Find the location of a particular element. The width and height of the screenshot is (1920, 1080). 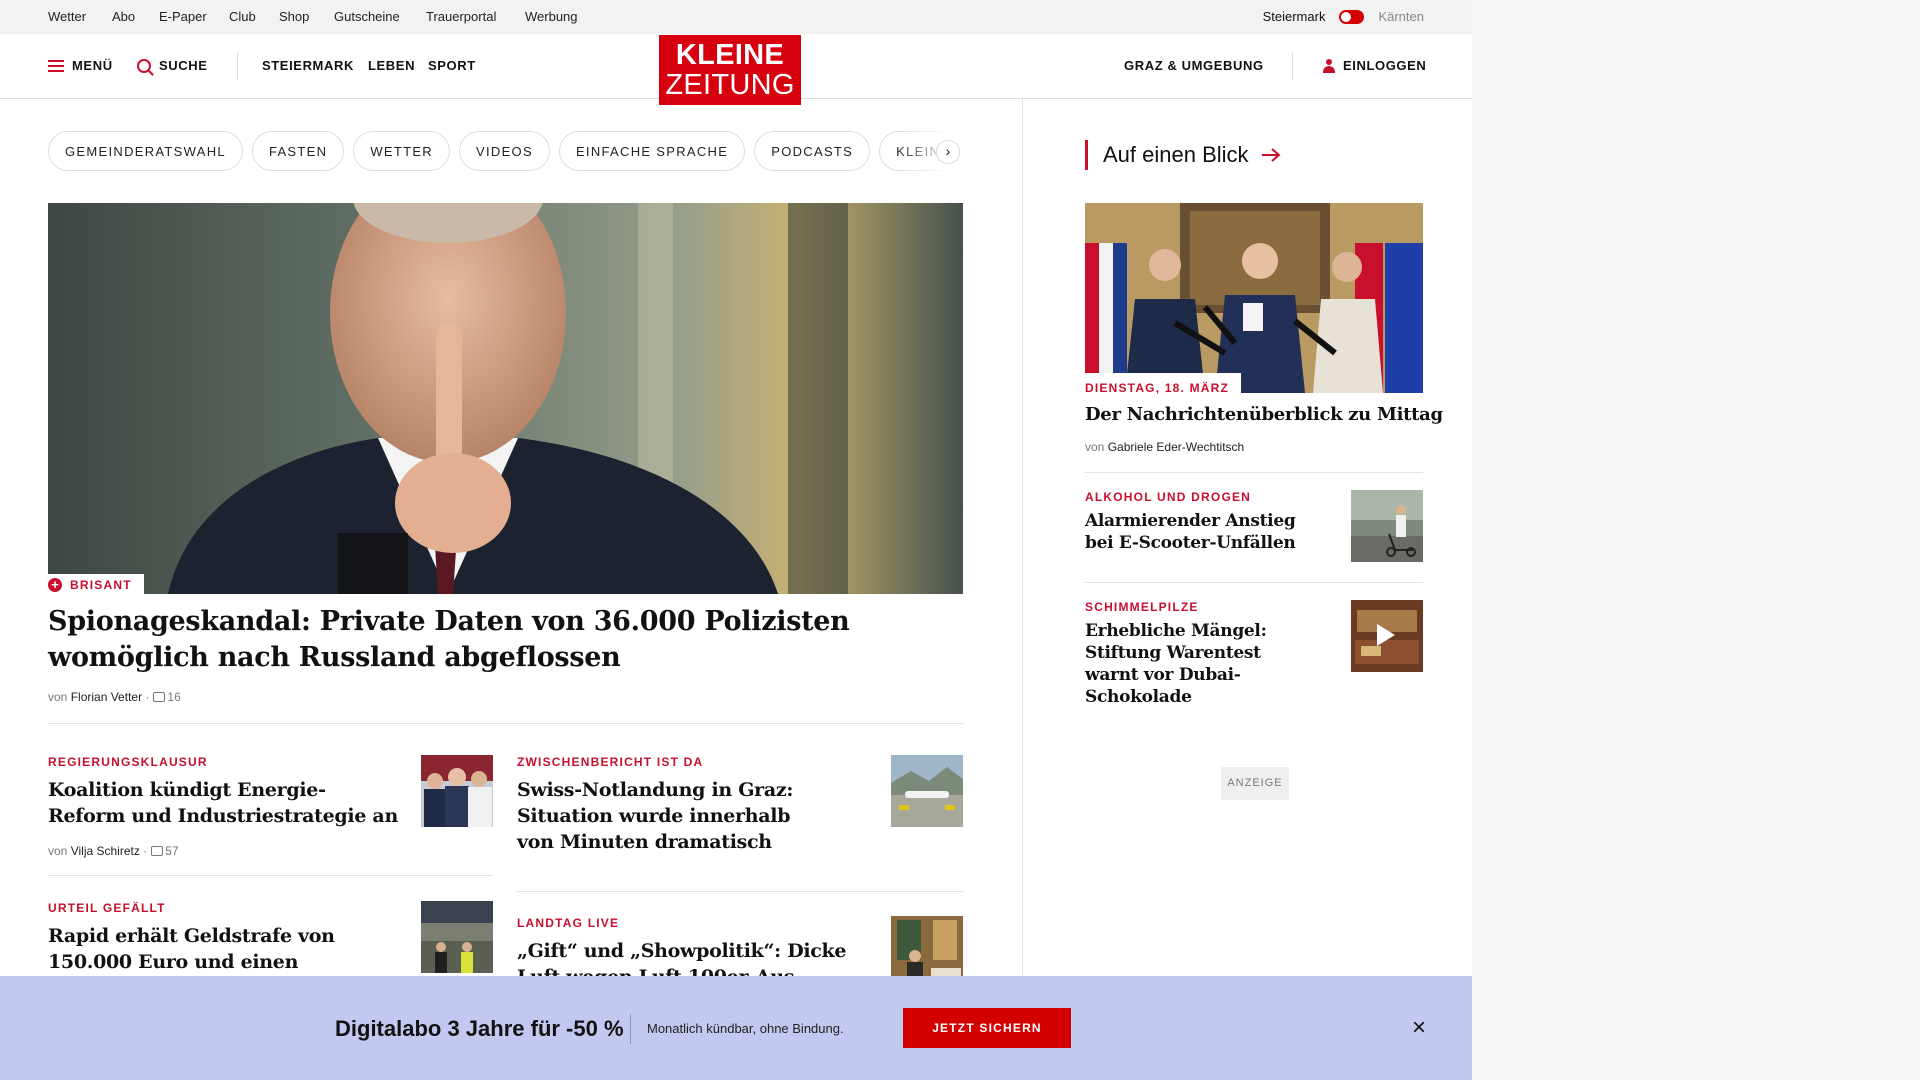

menu-label: MENÜ is located at coordinates (92, 65).